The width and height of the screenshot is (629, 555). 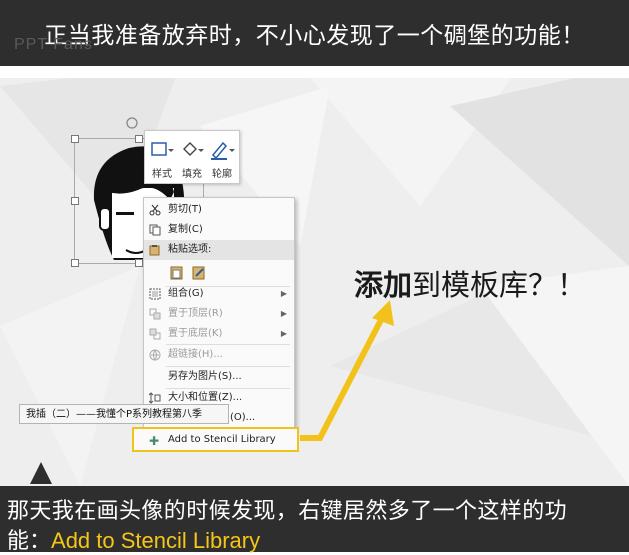 What do you see at coordinates (195, 313) in the screenshot?
I see `menu-item-label: 置于顶层(R)` at bounding box center [195, 313].